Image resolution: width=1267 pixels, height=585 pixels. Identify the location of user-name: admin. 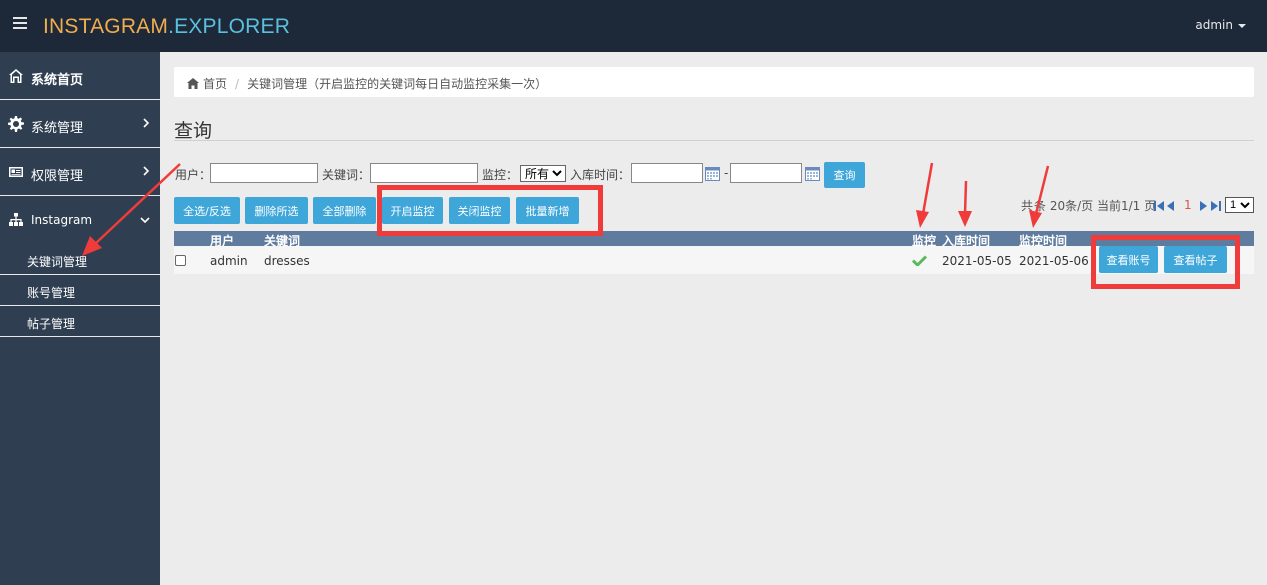
(1214, 25).